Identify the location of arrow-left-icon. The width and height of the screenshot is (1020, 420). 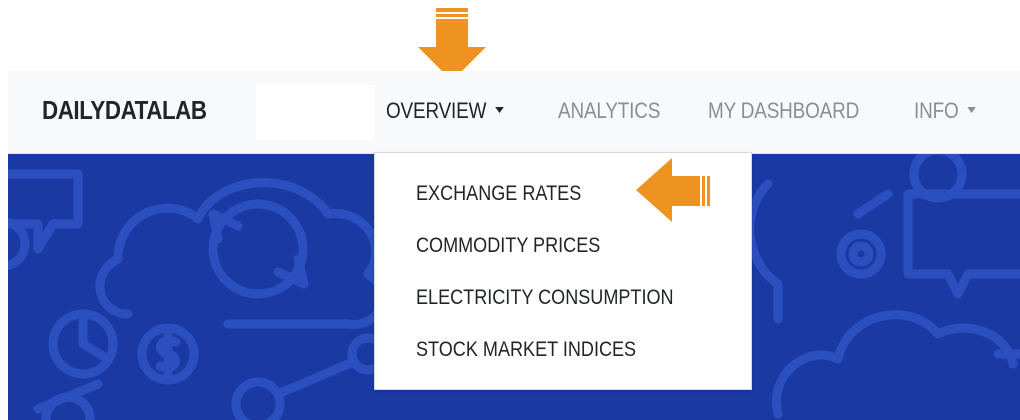
(673, 190).